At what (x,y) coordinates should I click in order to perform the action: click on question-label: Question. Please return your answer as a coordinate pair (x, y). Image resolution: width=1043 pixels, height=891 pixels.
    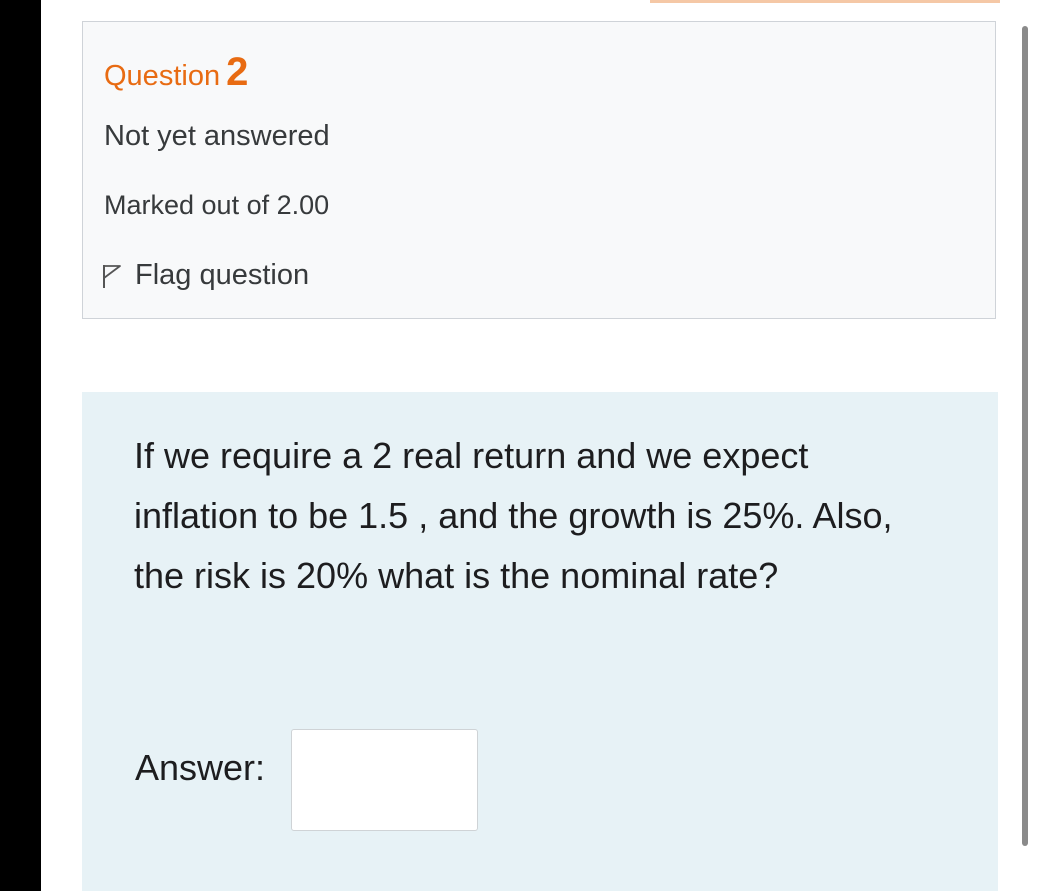
    Looking at the image, I should click on (162, 76).